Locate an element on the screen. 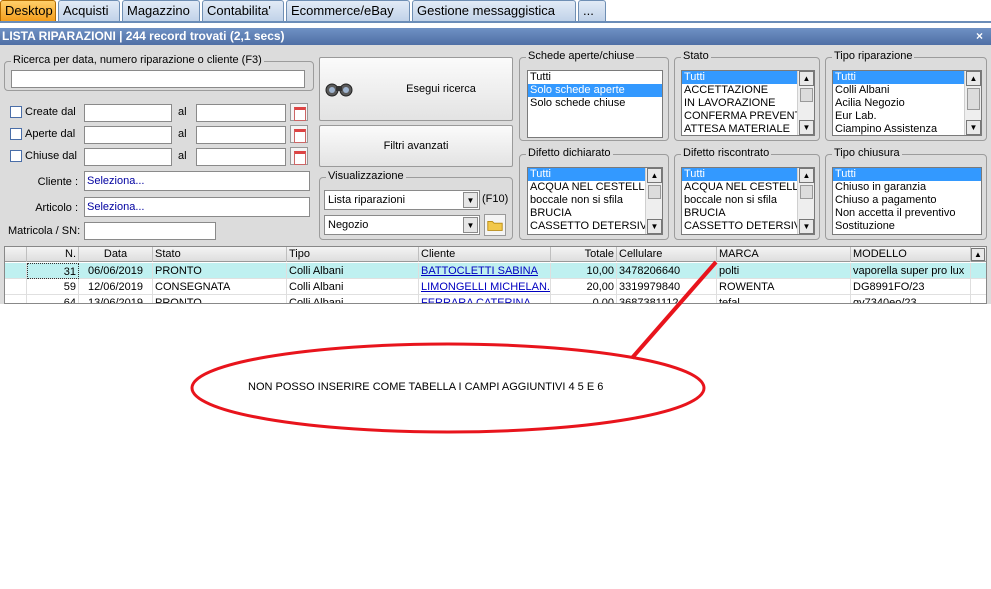 This screenshot has height=589, width=991. closed-from-input is located at coordinates (128, 157).